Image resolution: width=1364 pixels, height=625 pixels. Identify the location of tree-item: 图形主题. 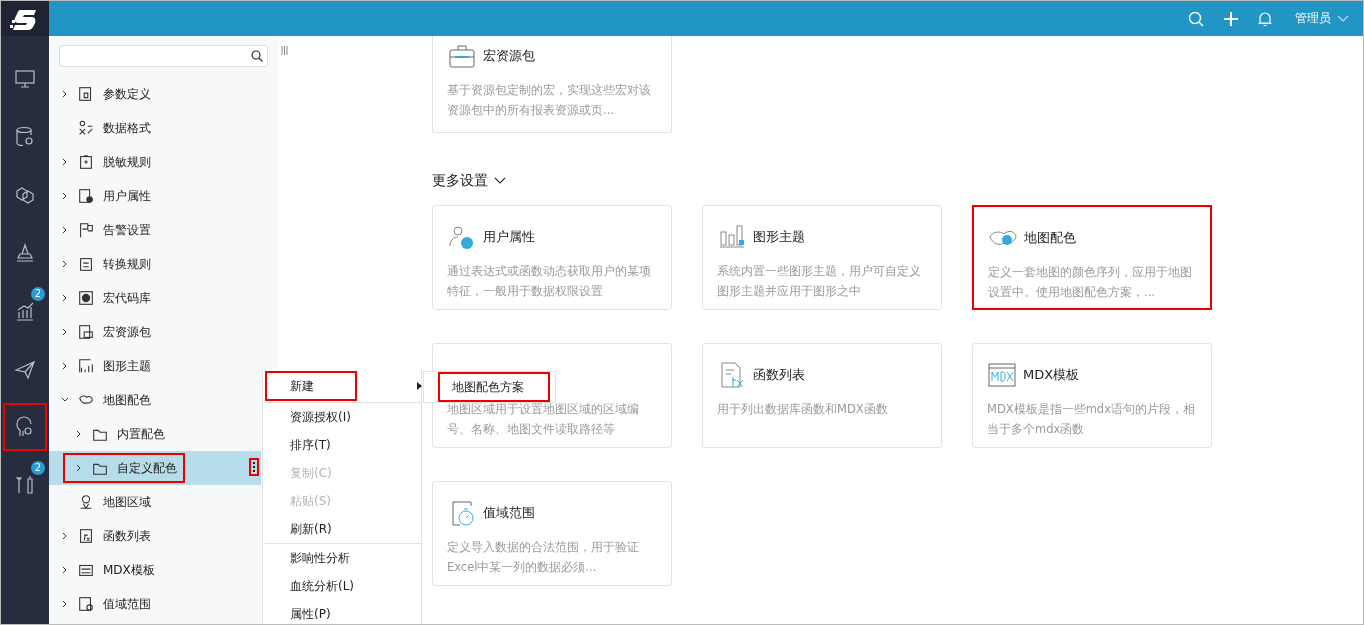
(155, 366).